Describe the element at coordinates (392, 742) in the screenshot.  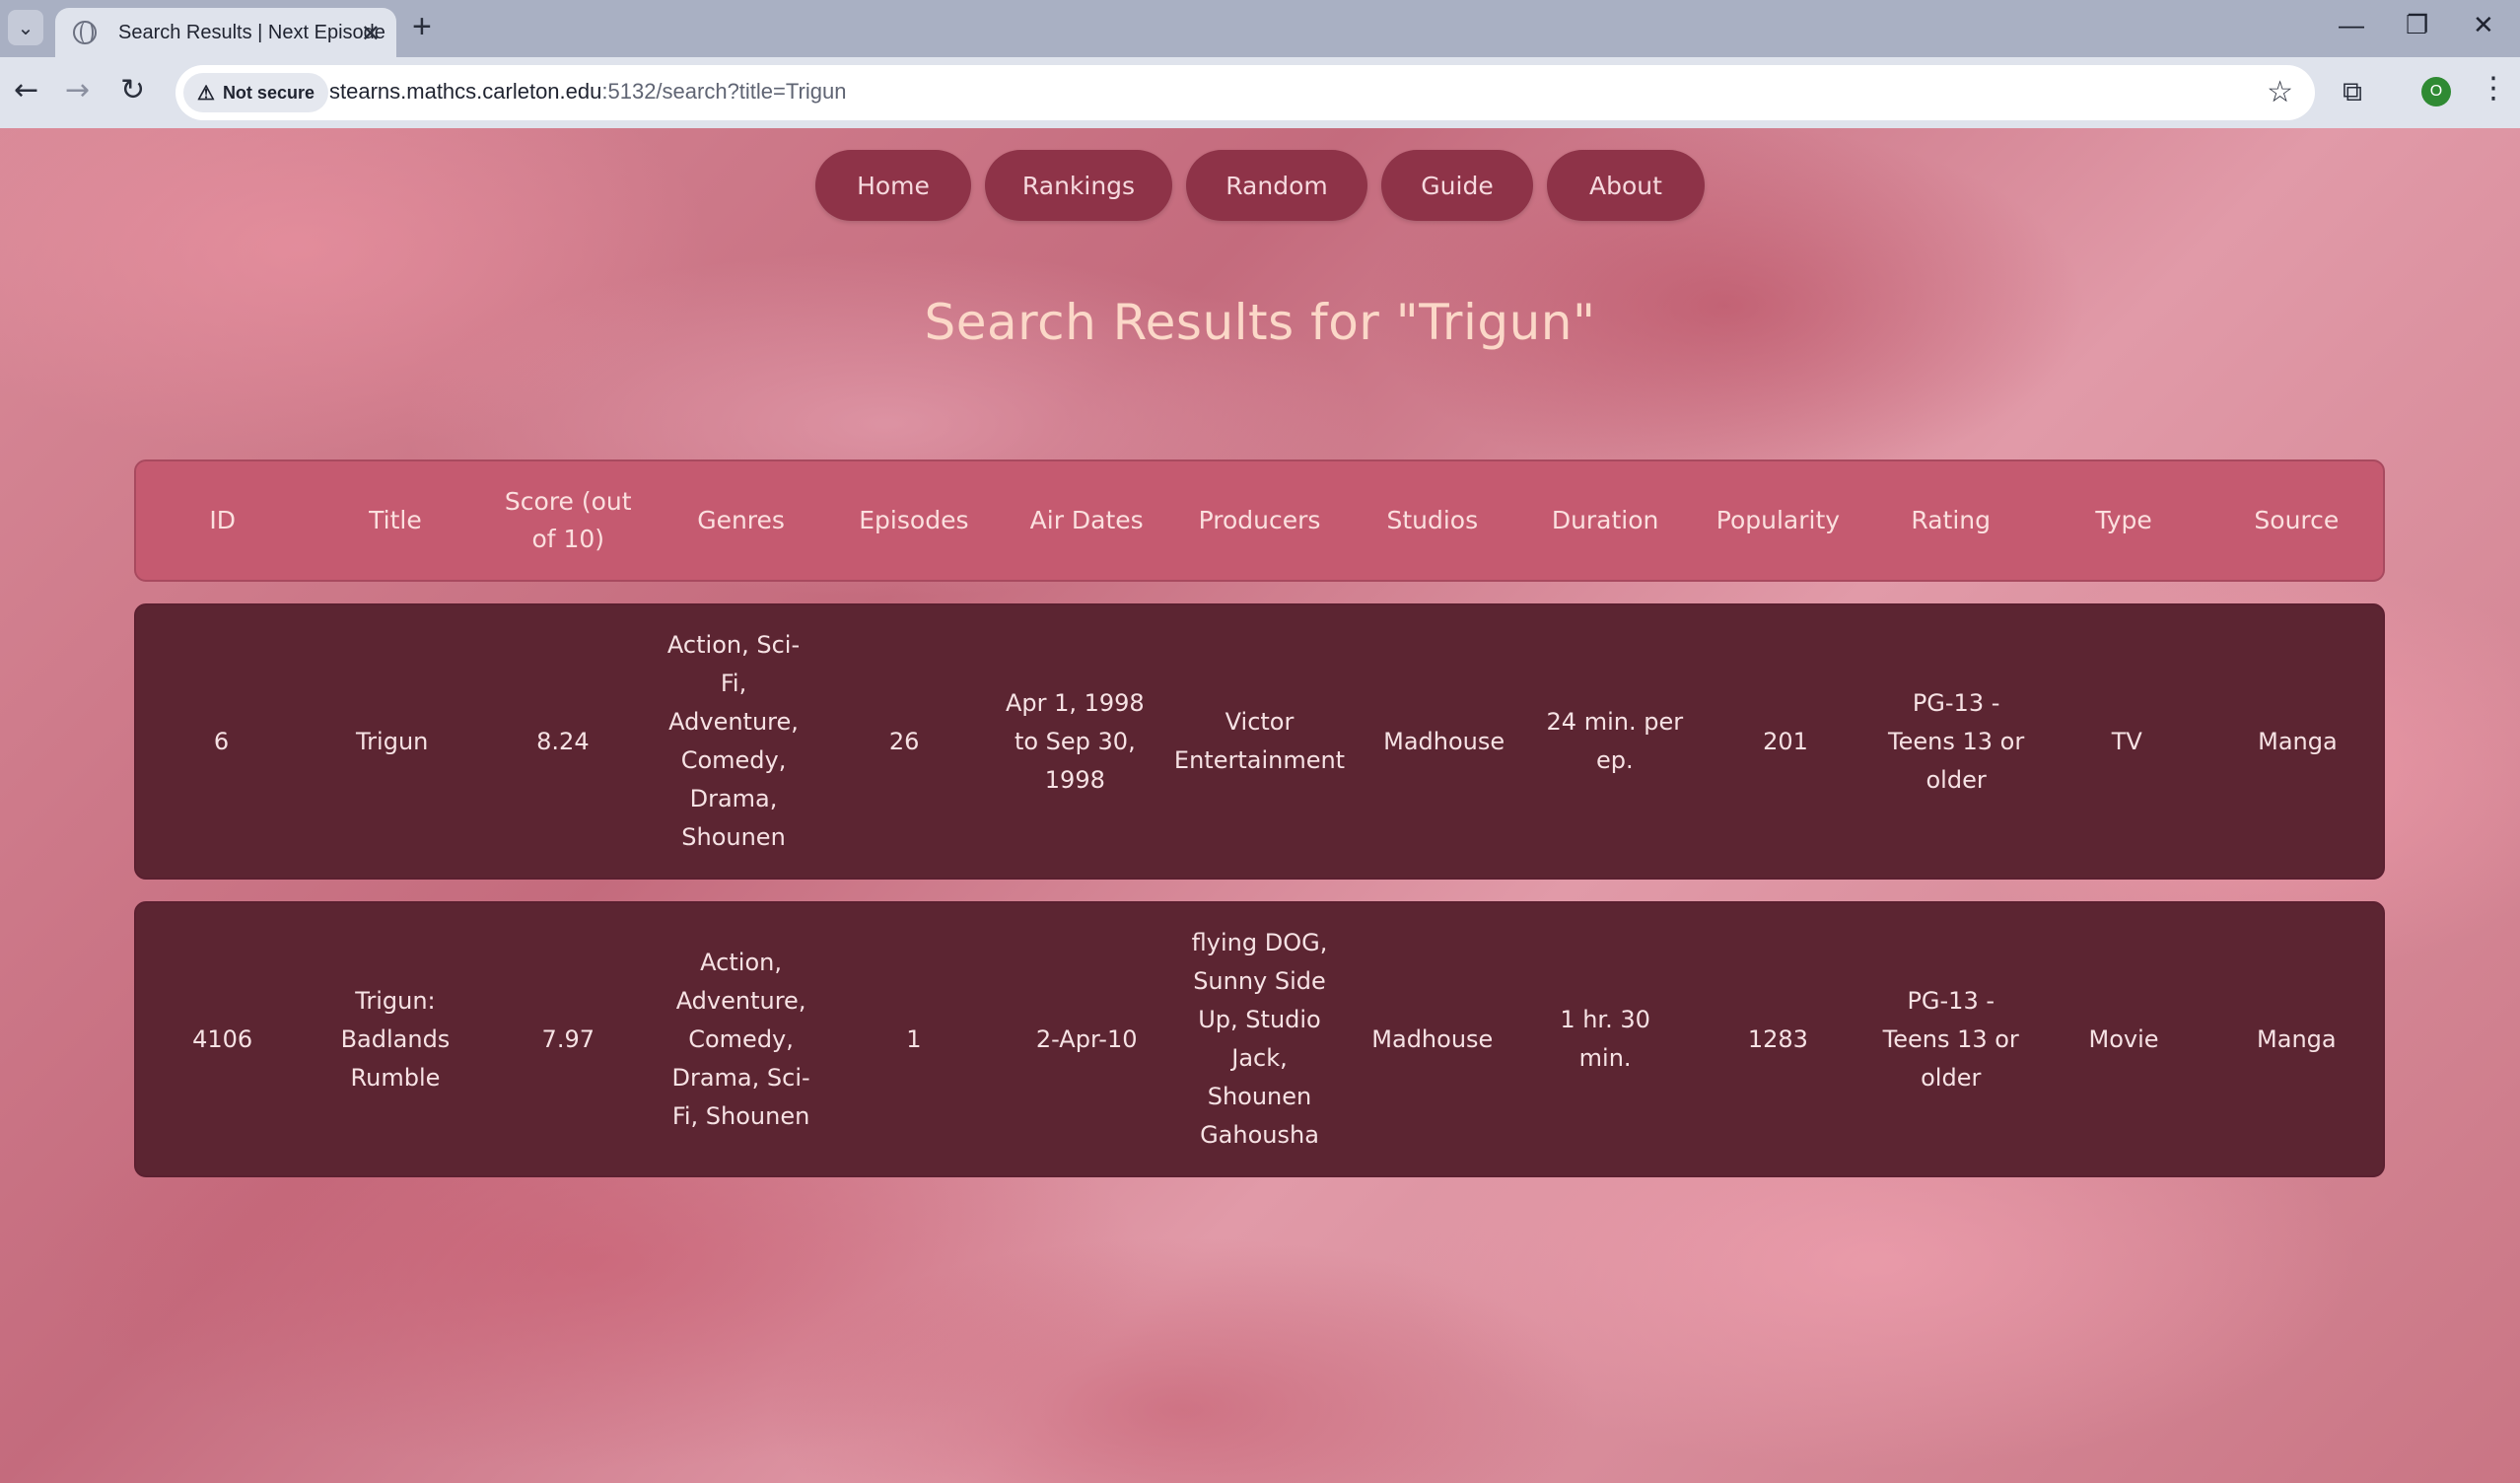
I see `title-cell: Trigun` at that location.